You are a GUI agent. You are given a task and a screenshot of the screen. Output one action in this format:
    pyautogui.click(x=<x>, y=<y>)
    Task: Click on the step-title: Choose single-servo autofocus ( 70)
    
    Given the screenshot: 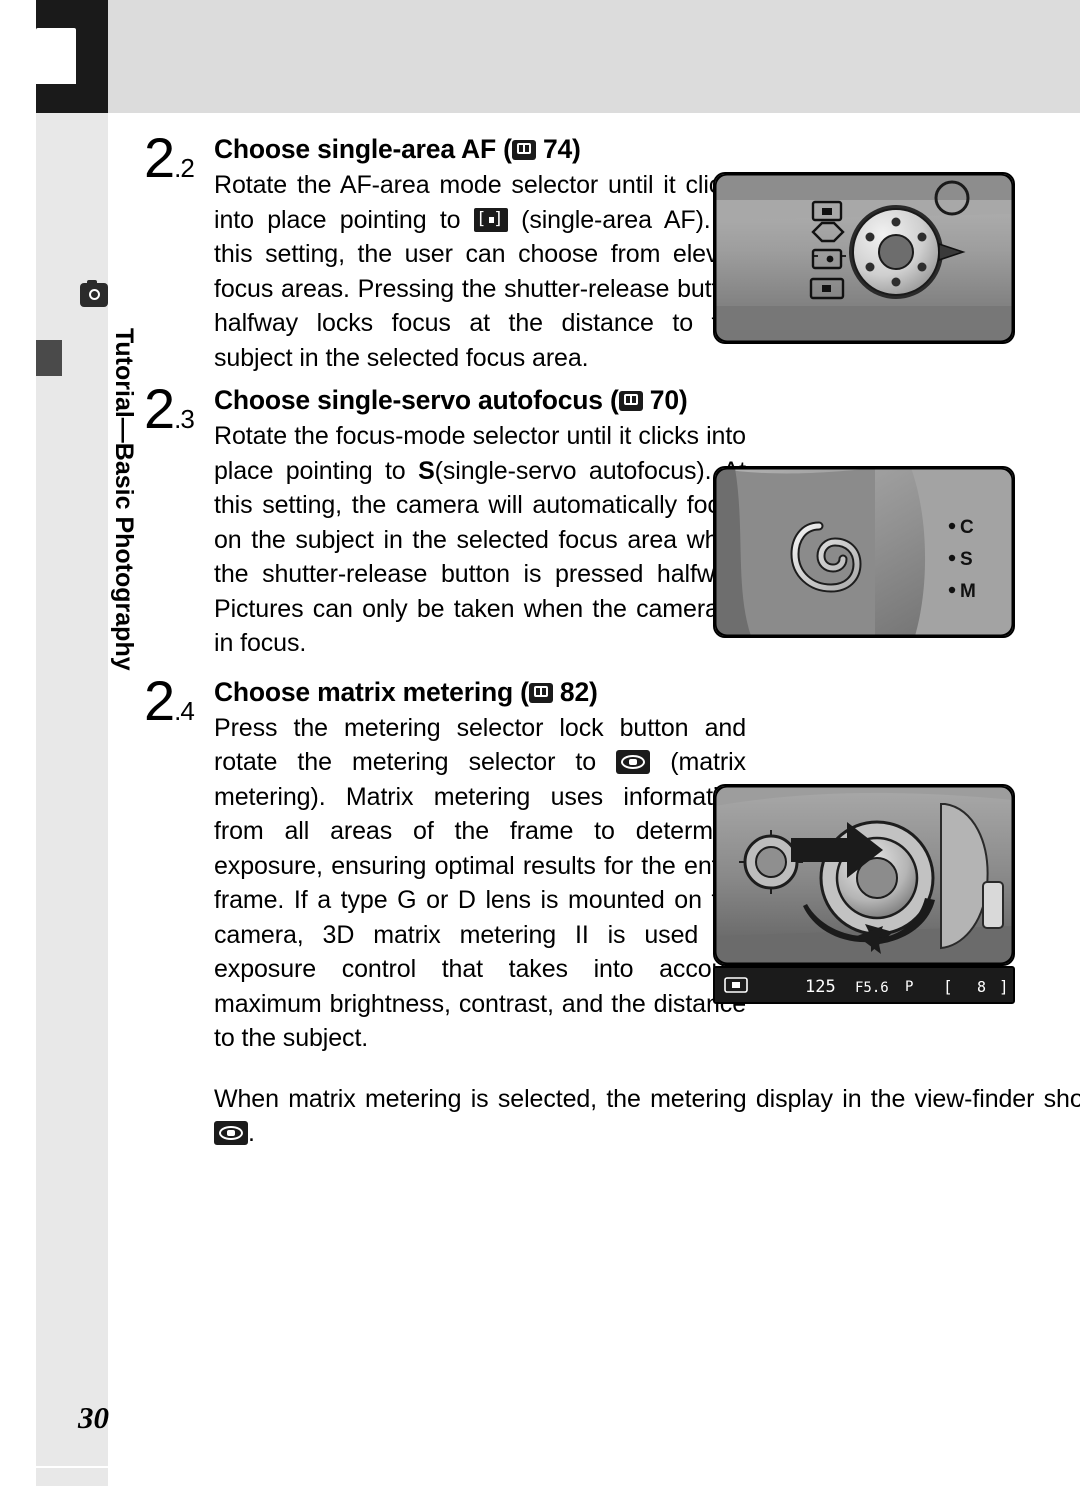 What is the action you would take?
    pyautogui.click(x=480, y=400)
    